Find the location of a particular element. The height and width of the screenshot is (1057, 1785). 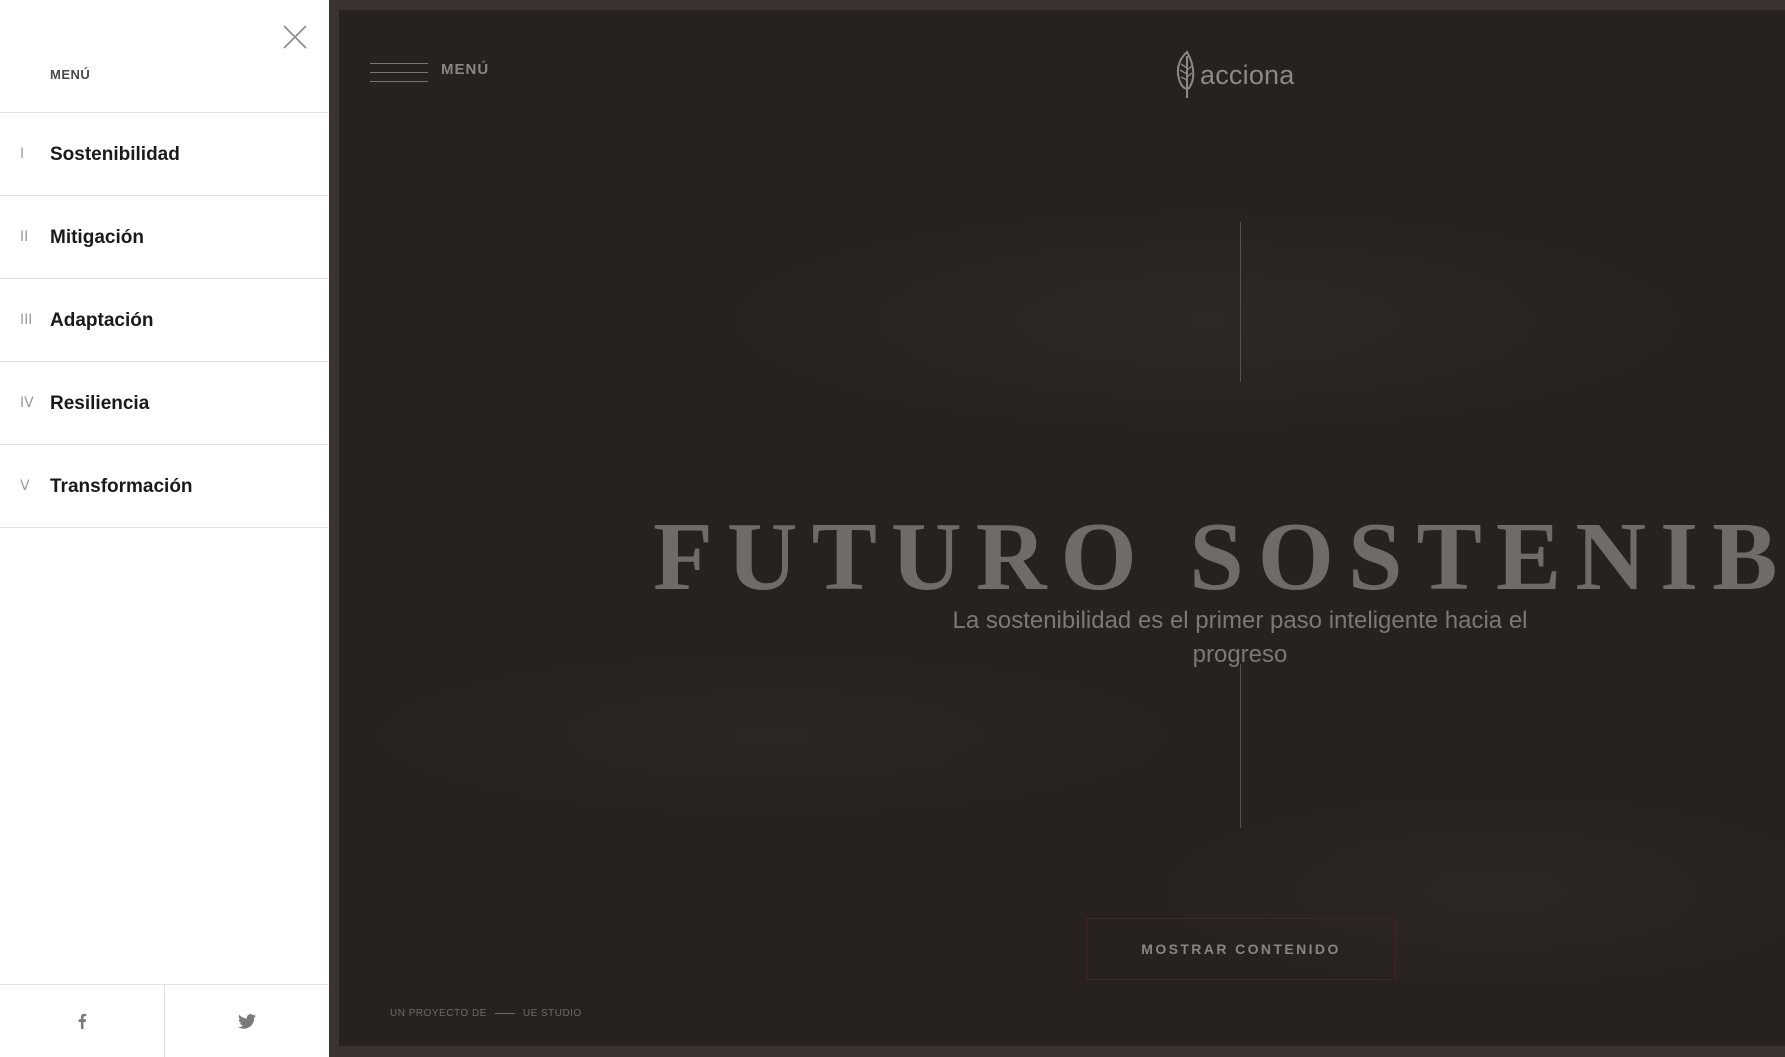

facebook-icon is located at coordinates (82, 1021).